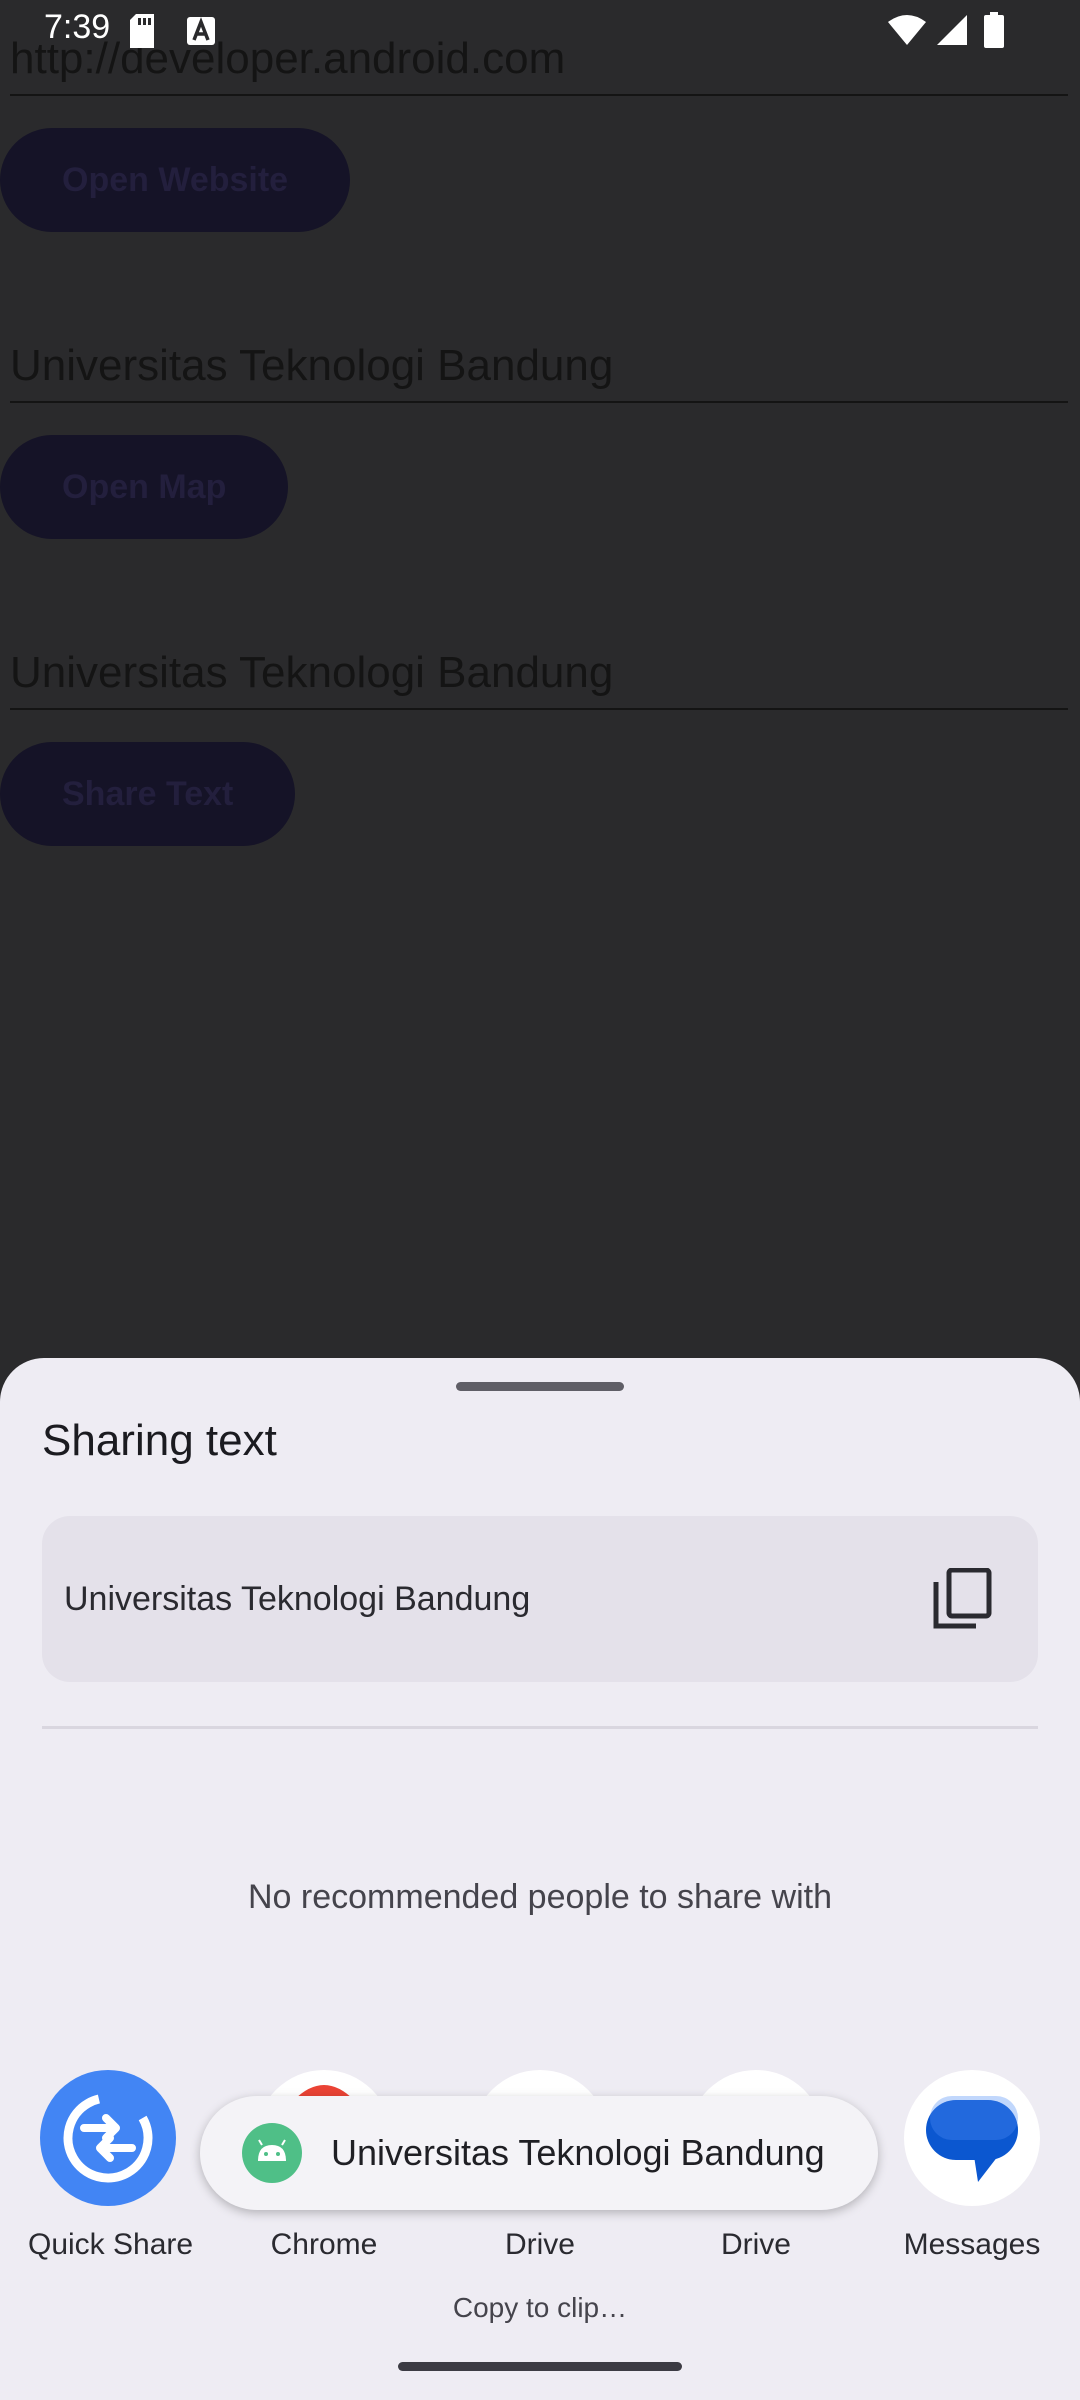  What do you see at coordinates (272, 2153) in the screenshot?
I see `android-icon` at bounding box center [272, 2153].